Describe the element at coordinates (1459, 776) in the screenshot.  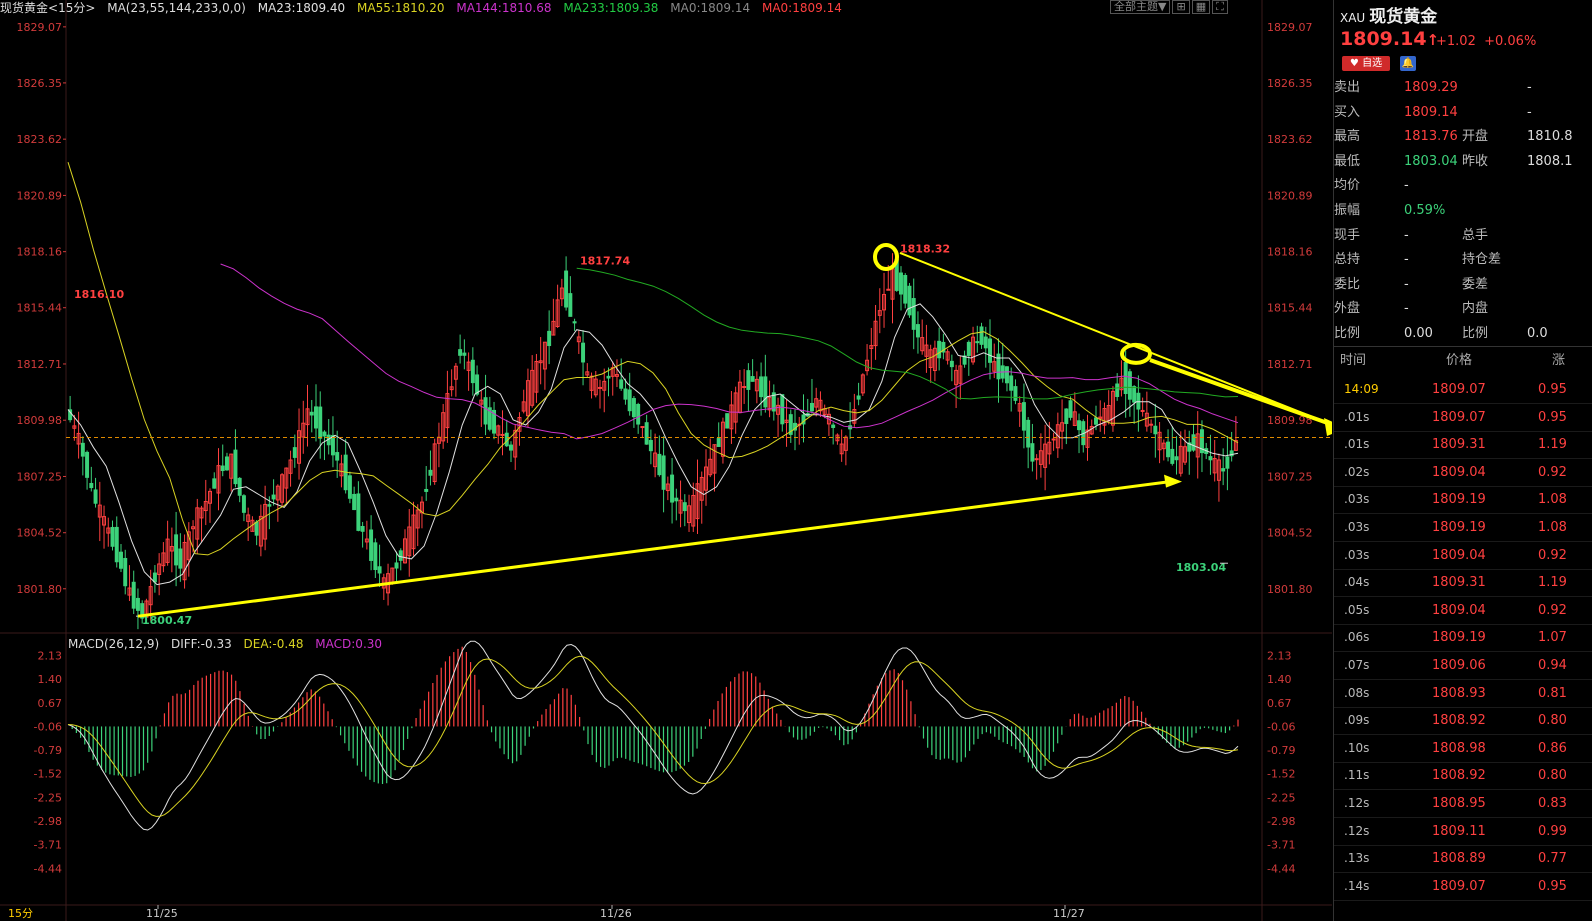
I see `tick-price: 1808.92` at that location.